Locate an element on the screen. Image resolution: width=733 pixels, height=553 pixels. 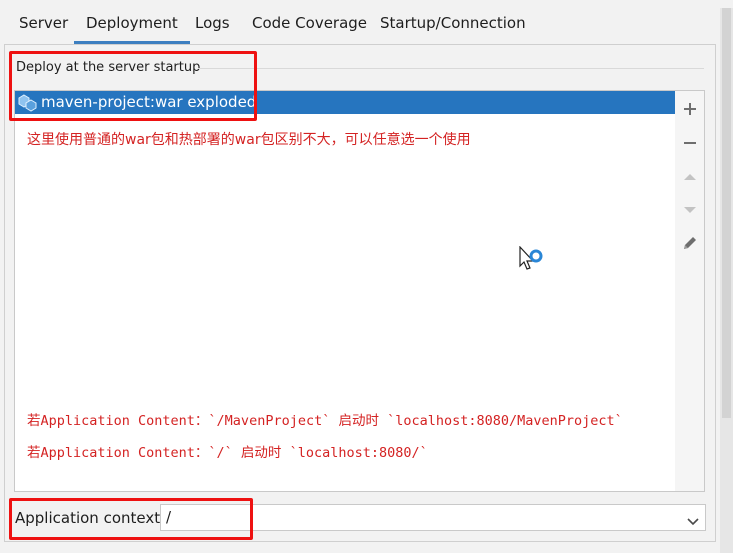
application-context-combo: / is located at coordinates (433, 517).